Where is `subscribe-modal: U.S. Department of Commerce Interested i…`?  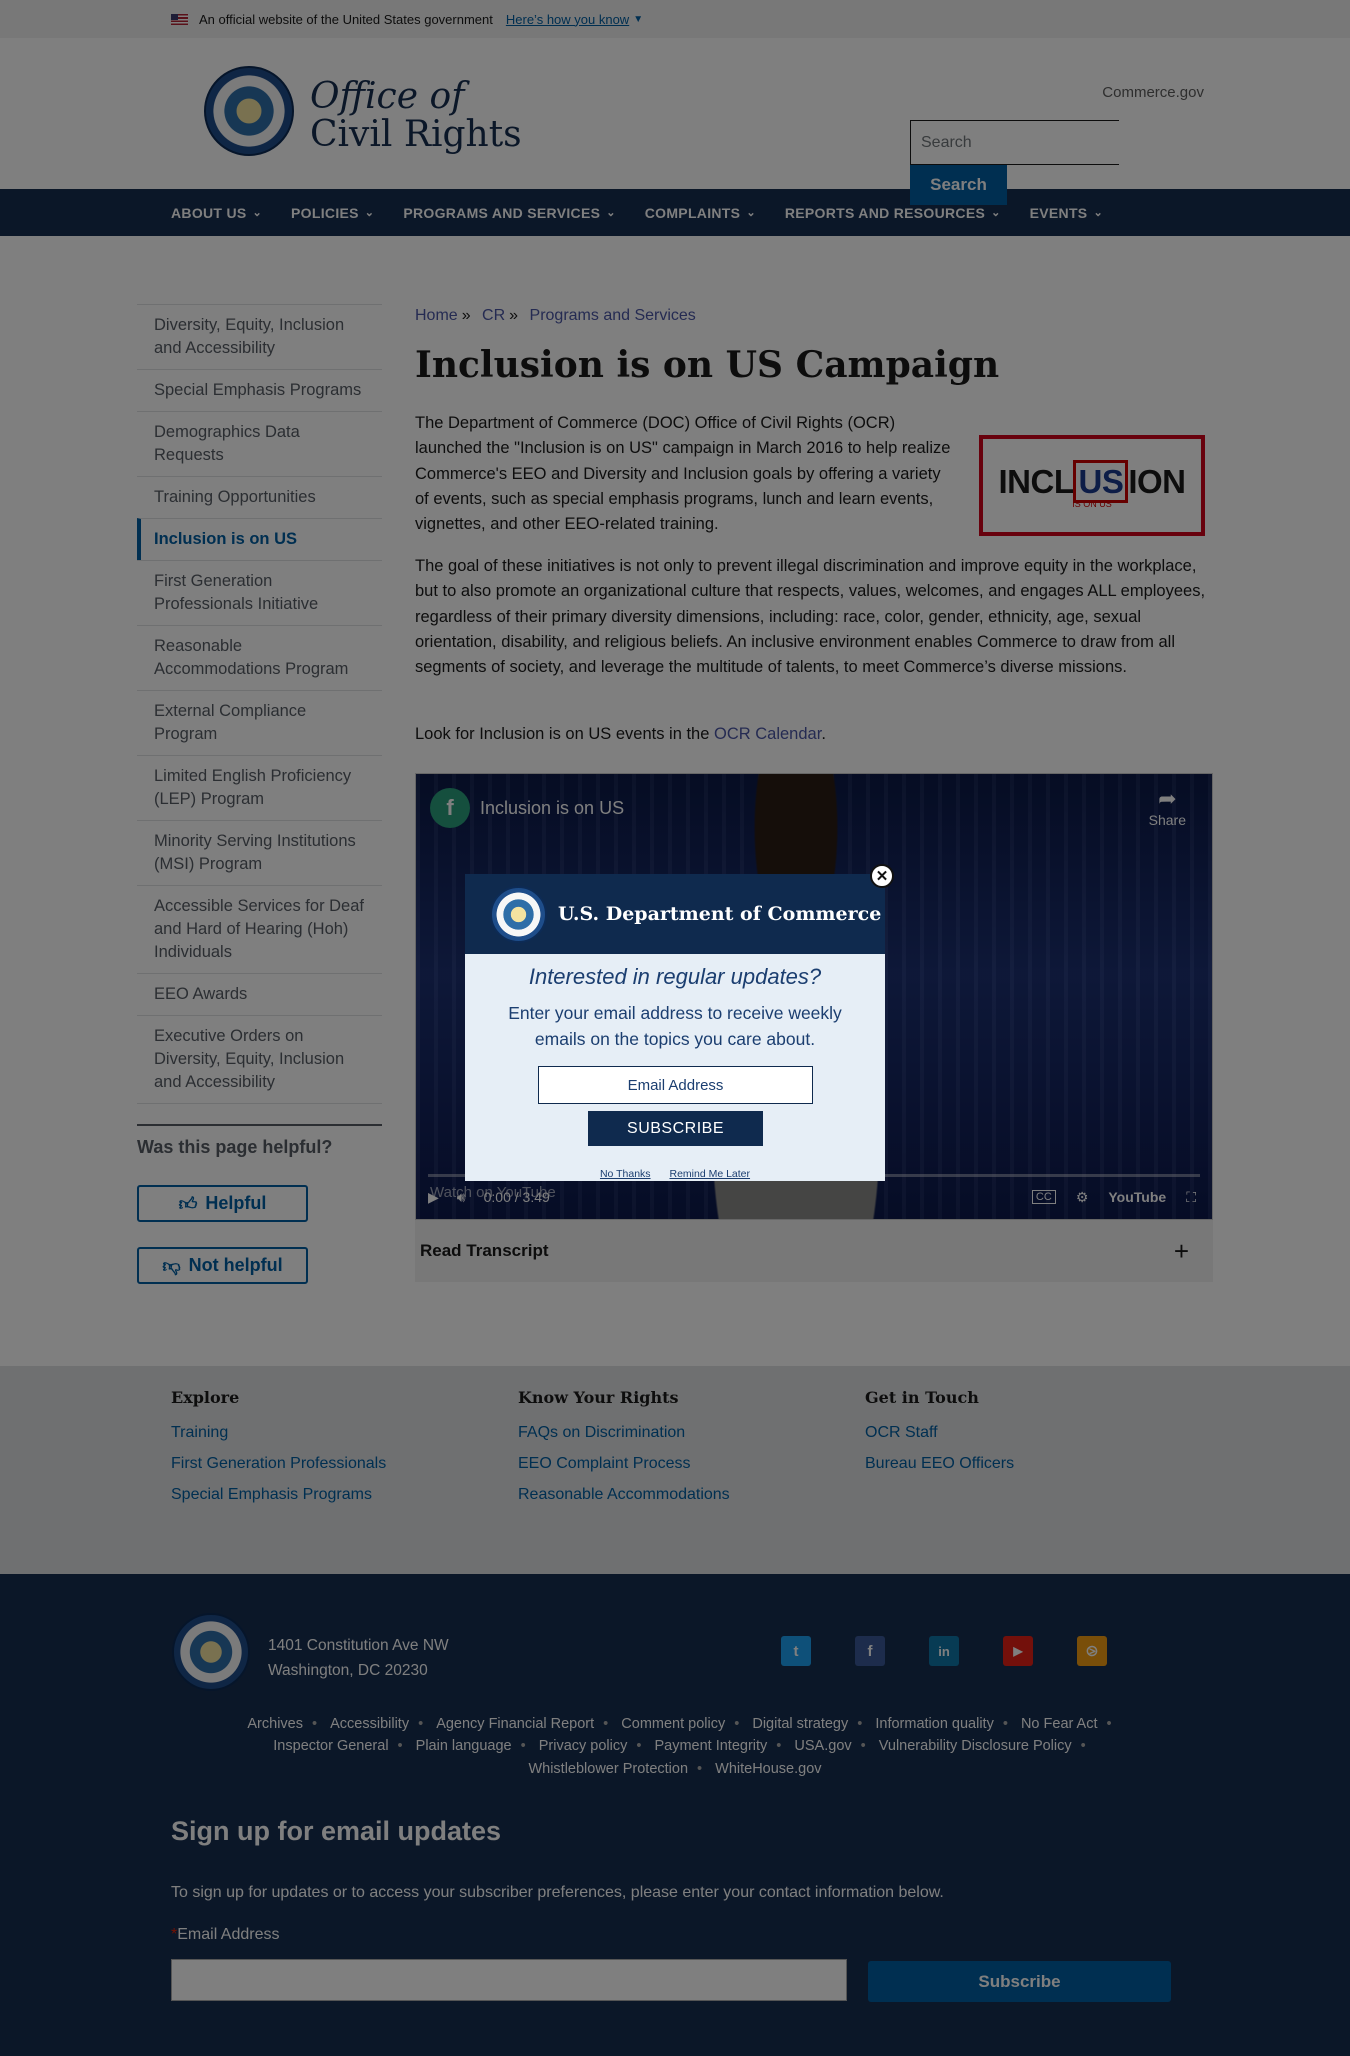
subscribe-modal: U.S. Department of Commerce Interested i… is located at coordinates (675, 1027).